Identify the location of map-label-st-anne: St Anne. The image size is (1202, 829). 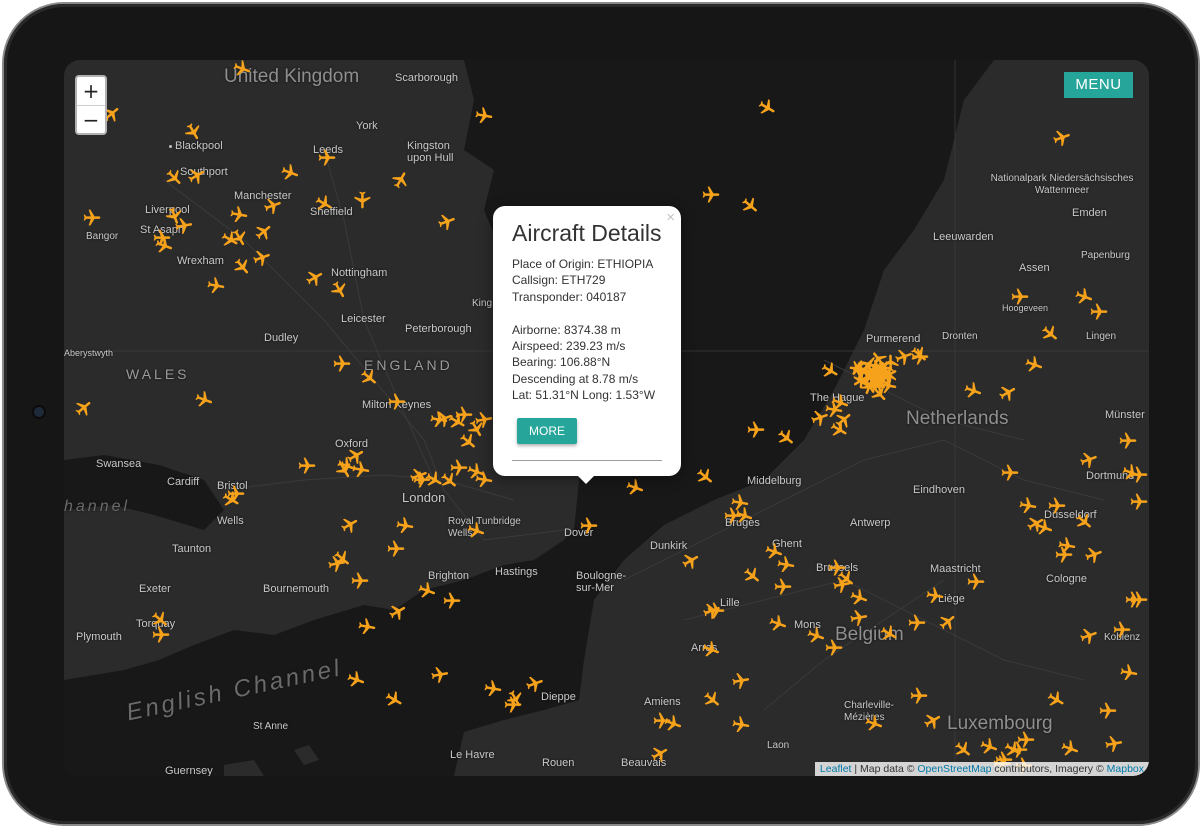
(271, 726).